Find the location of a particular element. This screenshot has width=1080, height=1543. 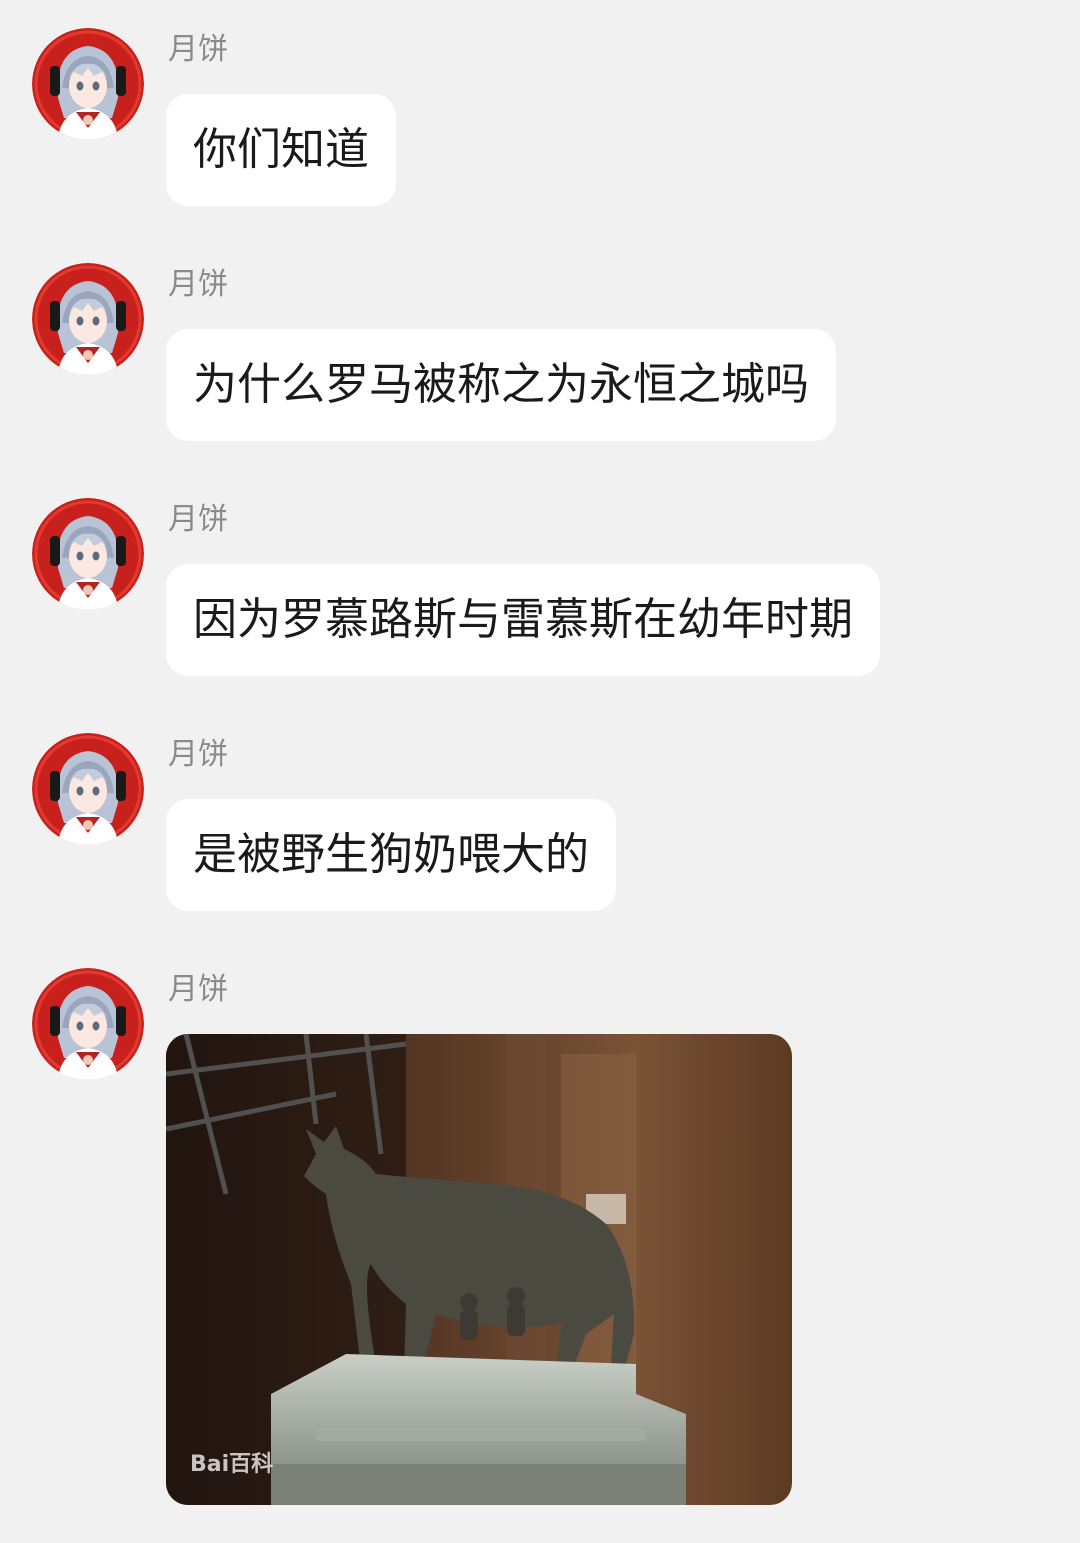

message-bubble: 是被野生狗奶喂大的 is located at coordinates (391, 855).